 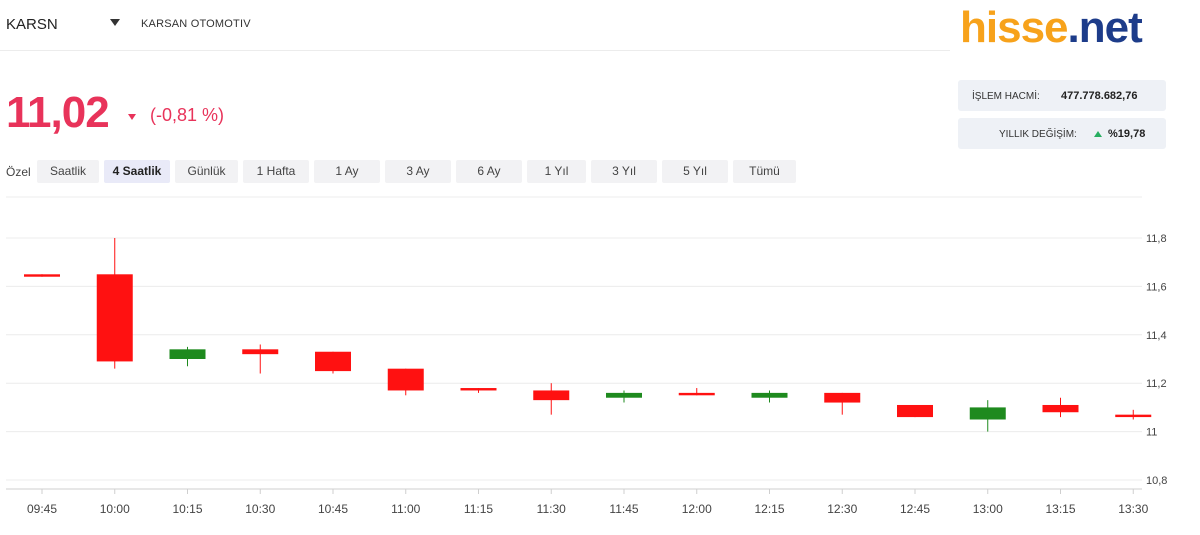 What do you see at coordinates (551, 509) in the screenshot?
I see `x-tick-label: 11:30` at bounding box center [551, 509].